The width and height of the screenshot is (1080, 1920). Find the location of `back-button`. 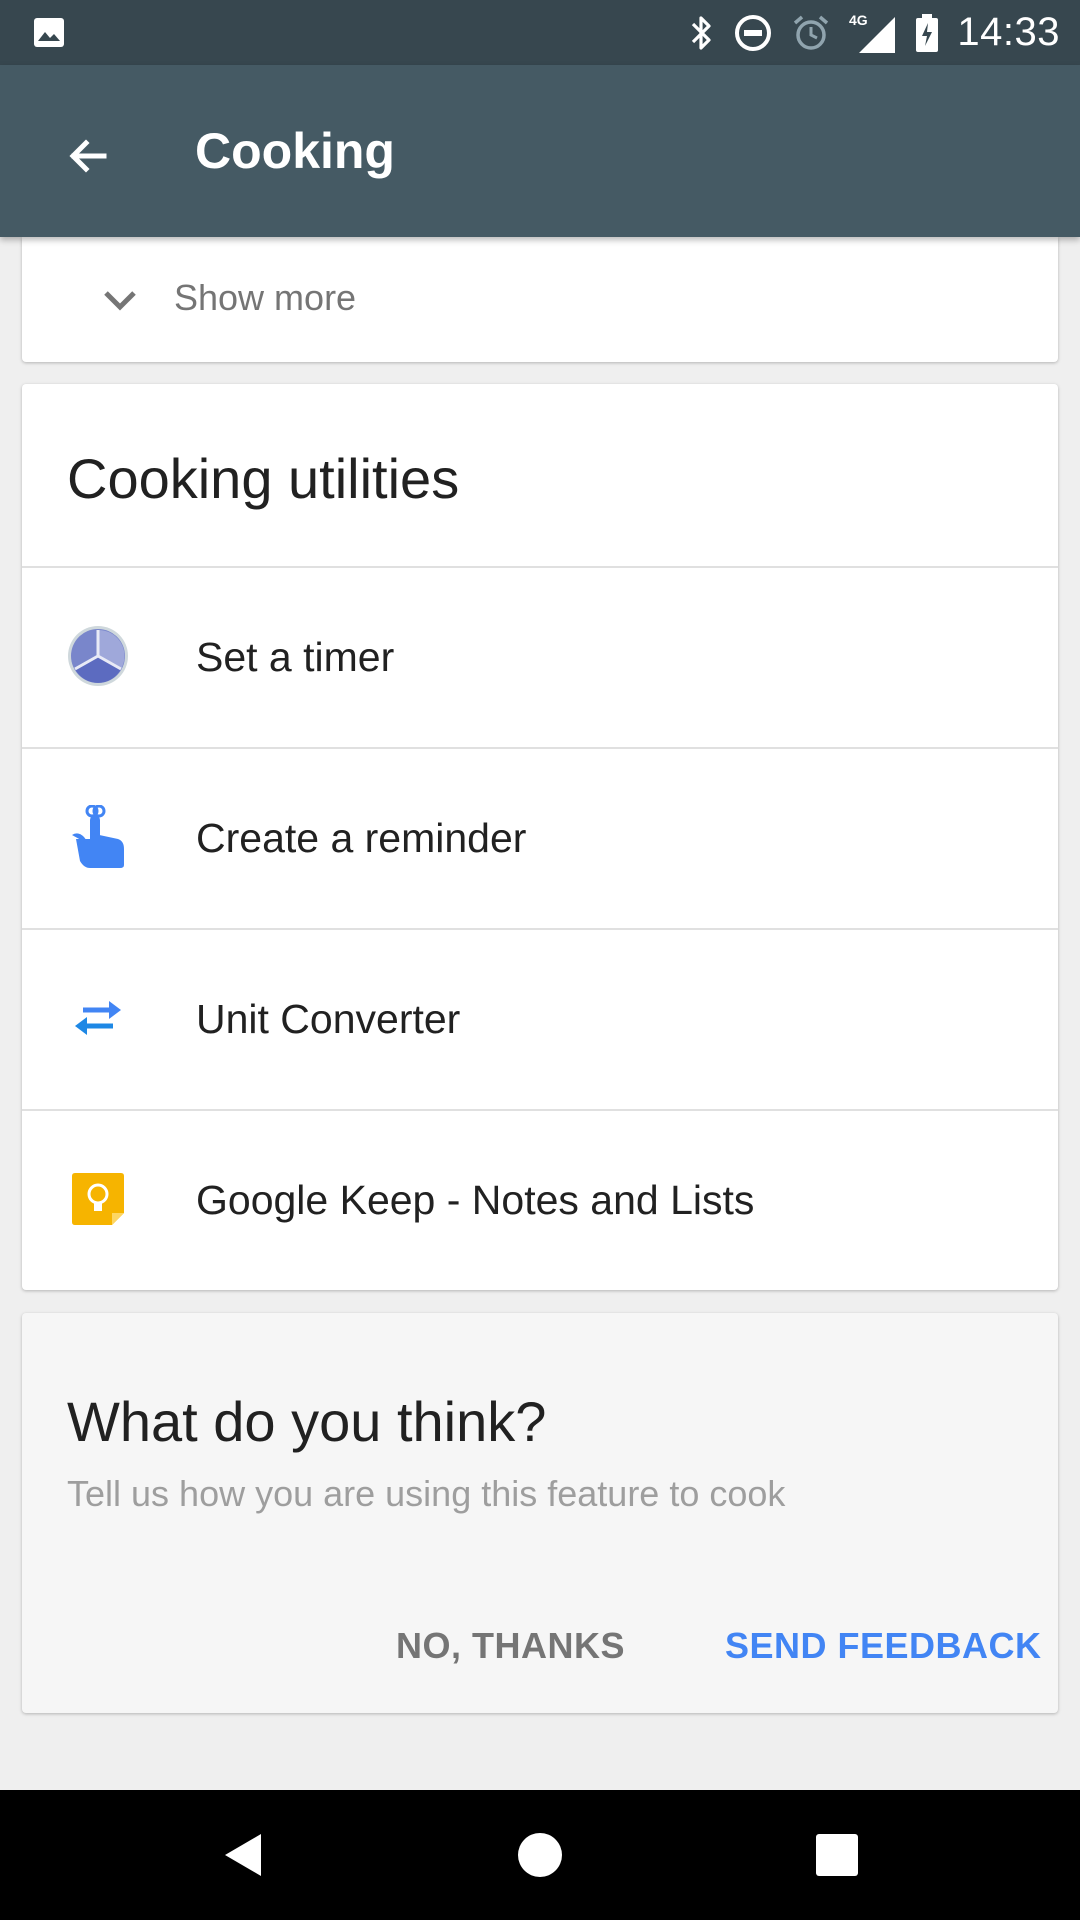

back-button is located at coordinates (88, 156).